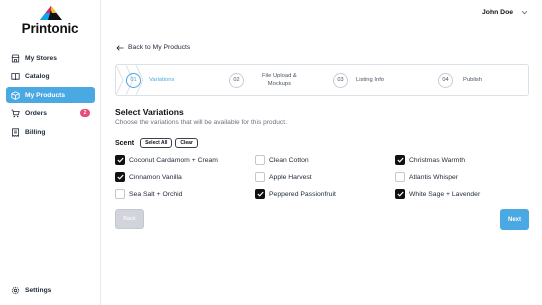  What do you see at coordinates (370, 80) in the screenshot?
I see `step-label: Listing Info` at bounding box center [370, 80].